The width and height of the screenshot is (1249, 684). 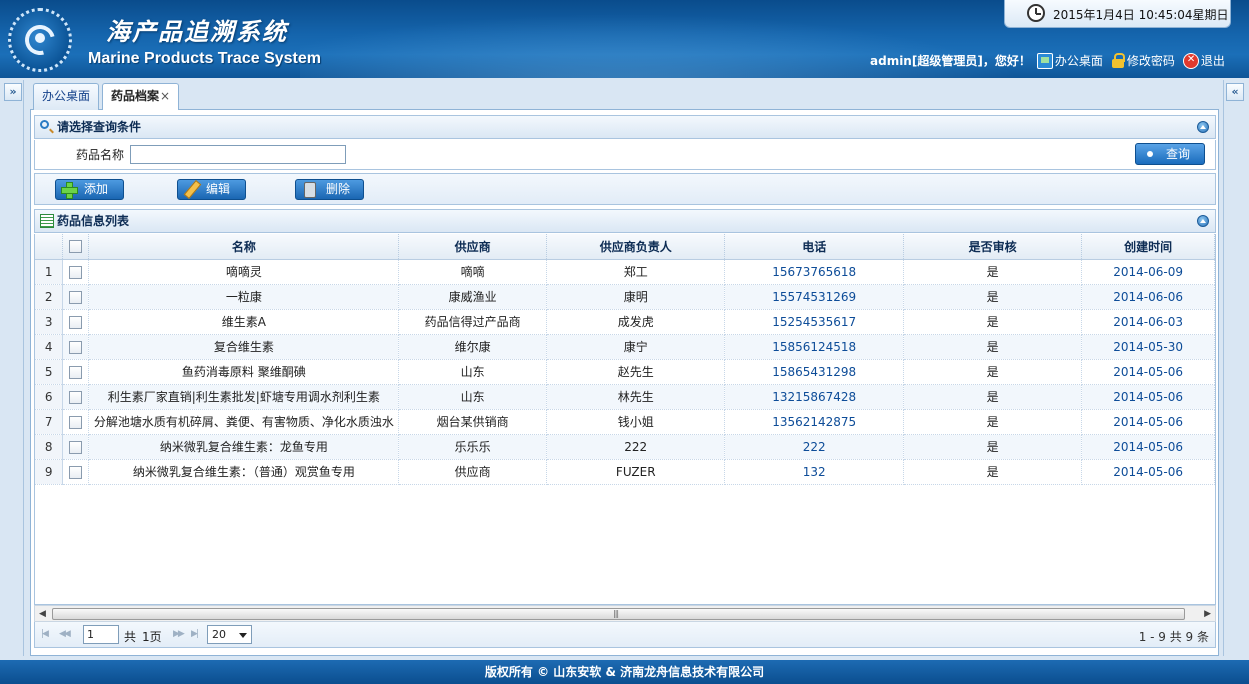 What do you see at coordinates (1148, 247) in the screenshot?
I see `column-header-created: 创建时间` at bounding box center [1148, 247].